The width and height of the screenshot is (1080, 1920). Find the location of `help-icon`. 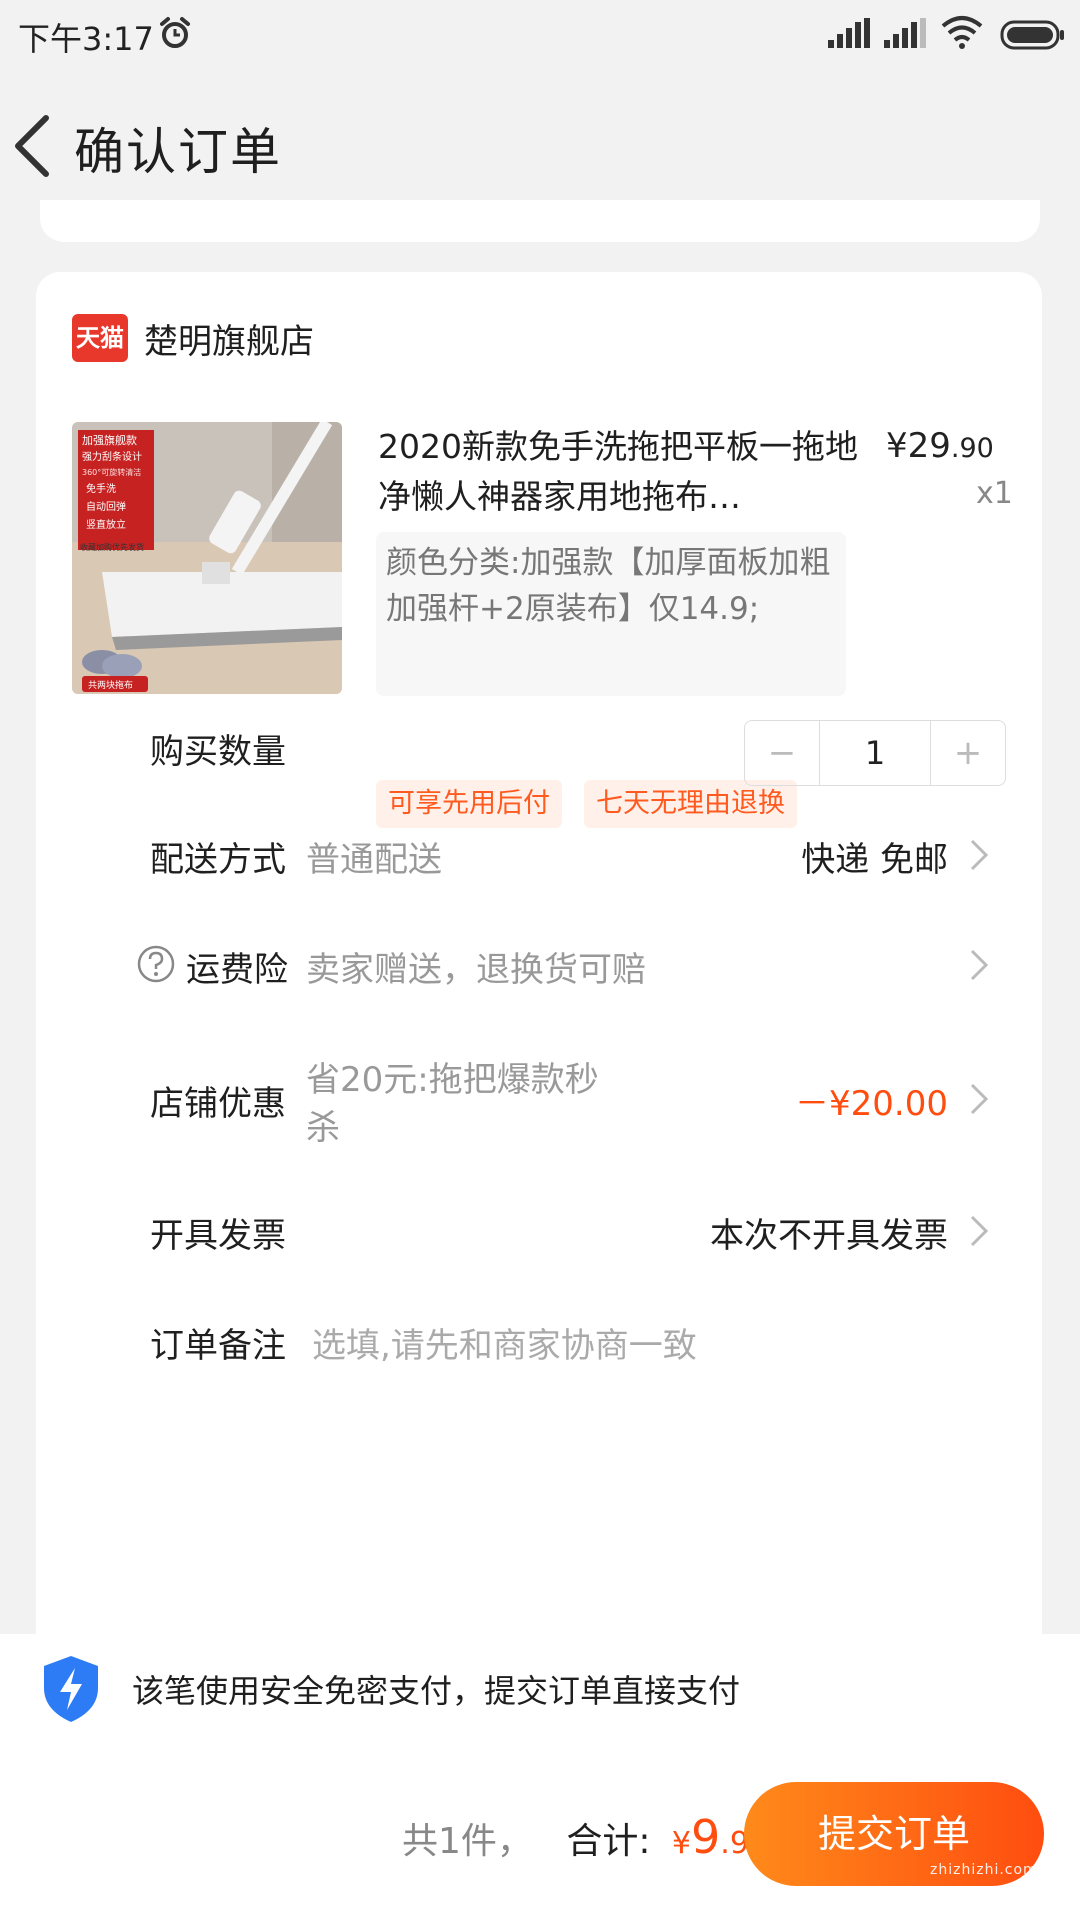

help-icon is located at coordinates (156, 964).